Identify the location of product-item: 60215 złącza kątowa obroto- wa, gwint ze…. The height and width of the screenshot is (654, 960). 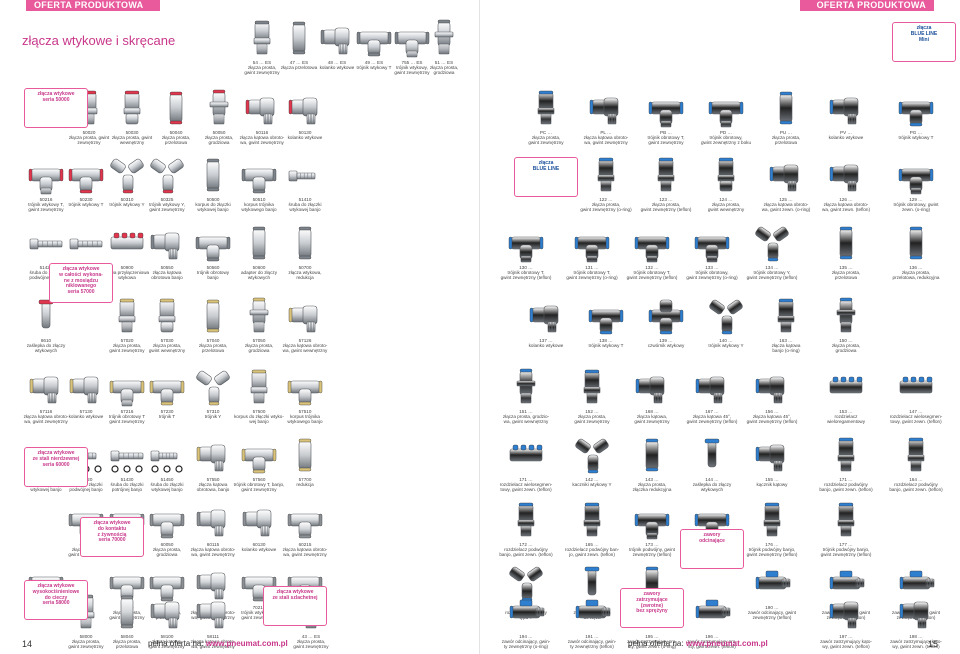
(305, 529).